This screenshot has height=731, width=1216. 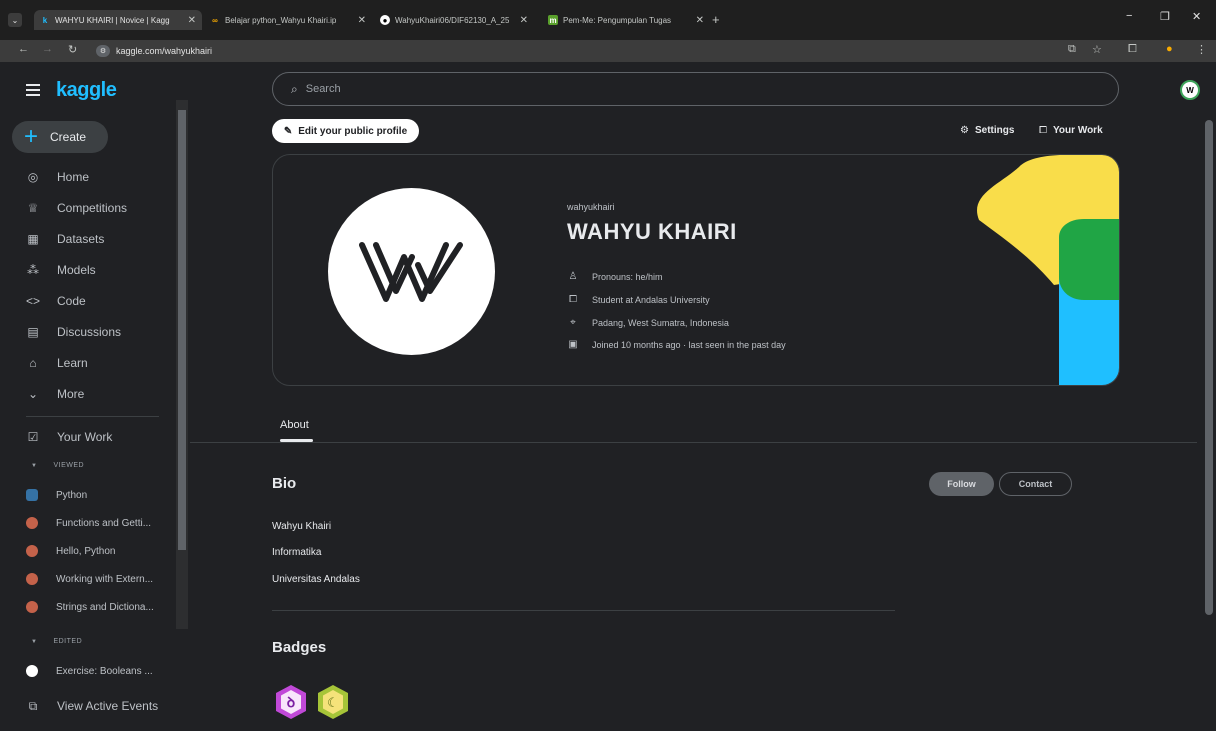 What do you see at coordinates (87, 437) in the screenshot?
I see `sidebar-item-your-work: ☑ Your Work` at bounding box center [87, 437].